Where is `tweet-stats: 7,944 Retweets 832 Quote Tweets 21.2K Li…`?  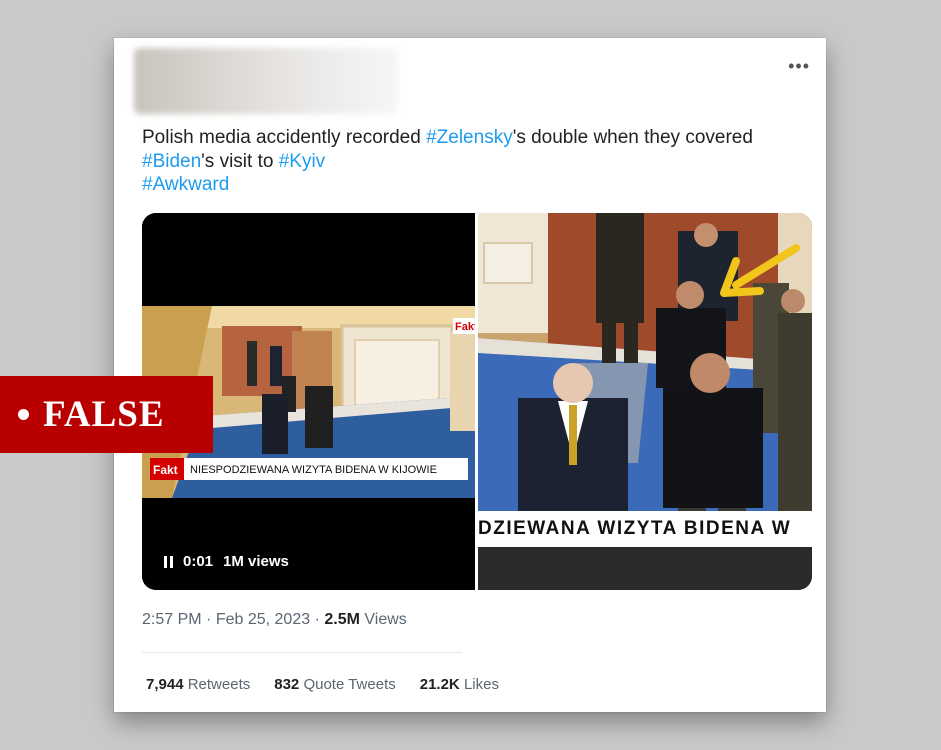
tweet-stats: 7,944 Retweets 832 Quote Tweets 21.2K Li… is located at coordinates (322, 684).